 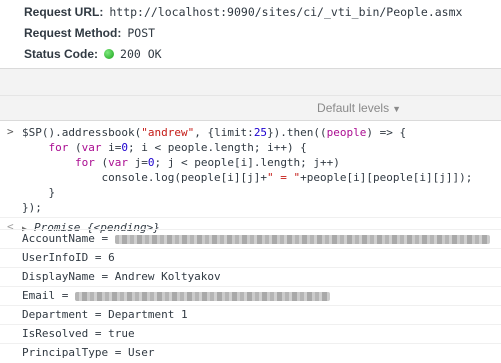 What do you see at coordinates (32, 207) in the screenshot?
I see `code-line-6: });` at bounding box center [32, 207].